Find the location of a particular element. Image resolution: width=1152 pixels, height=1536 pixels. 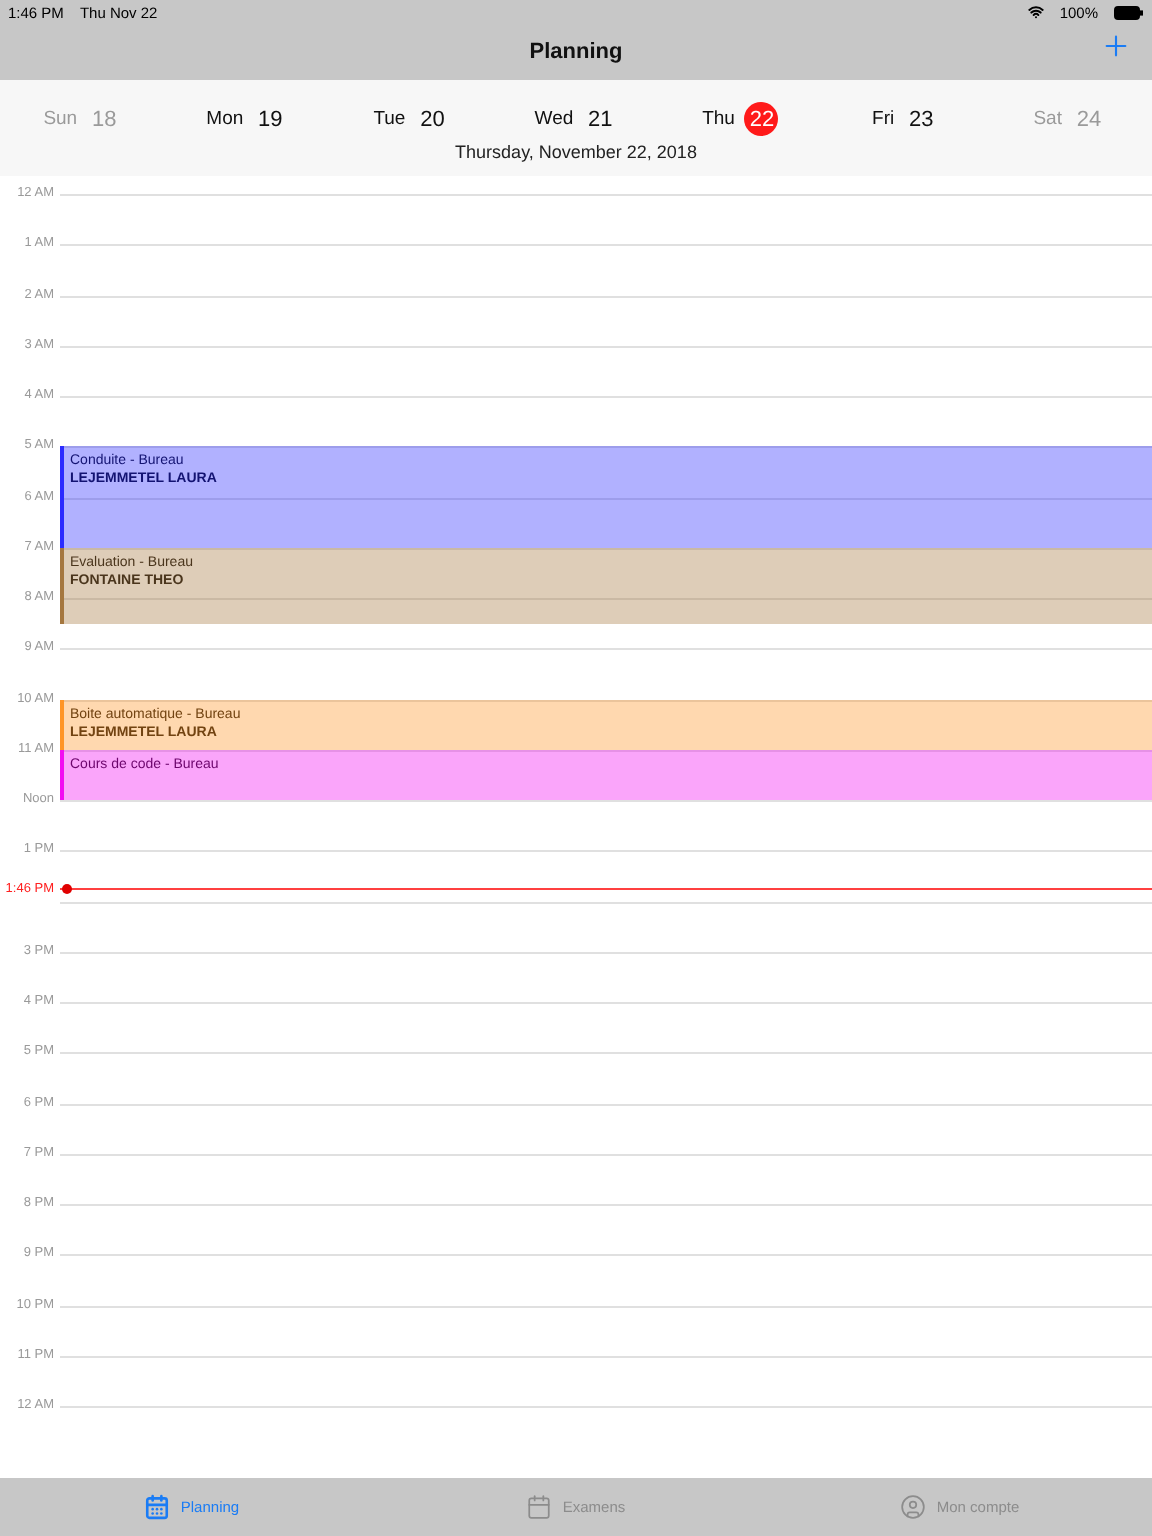

nav-title: Planning is located at coordinates (576, 52).